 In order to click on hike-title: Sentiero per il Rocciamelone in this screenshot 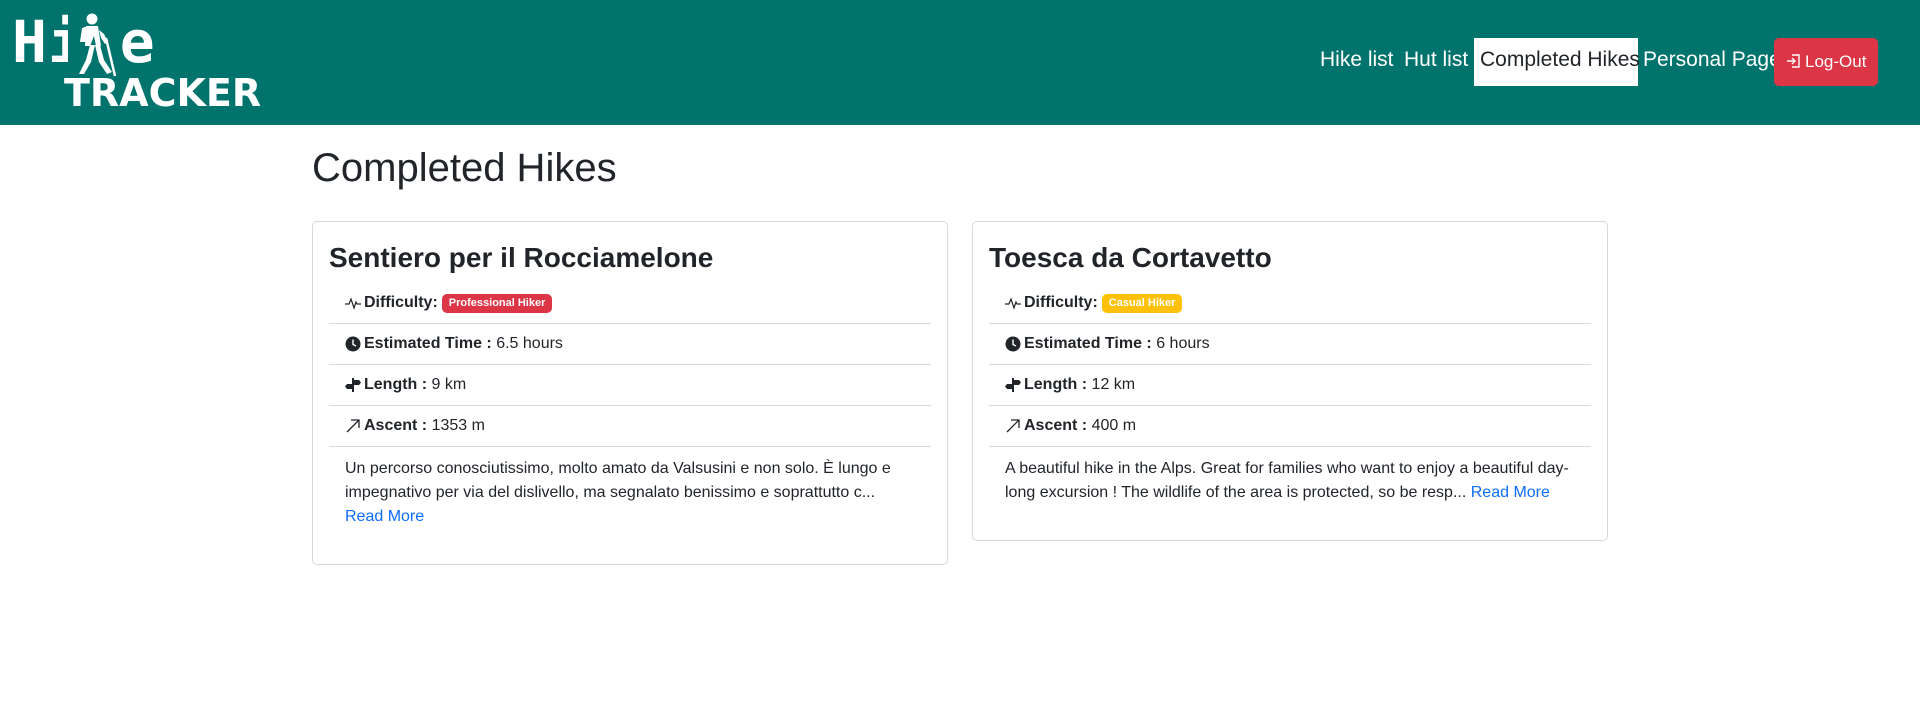, I will do `click(521, 257)`.